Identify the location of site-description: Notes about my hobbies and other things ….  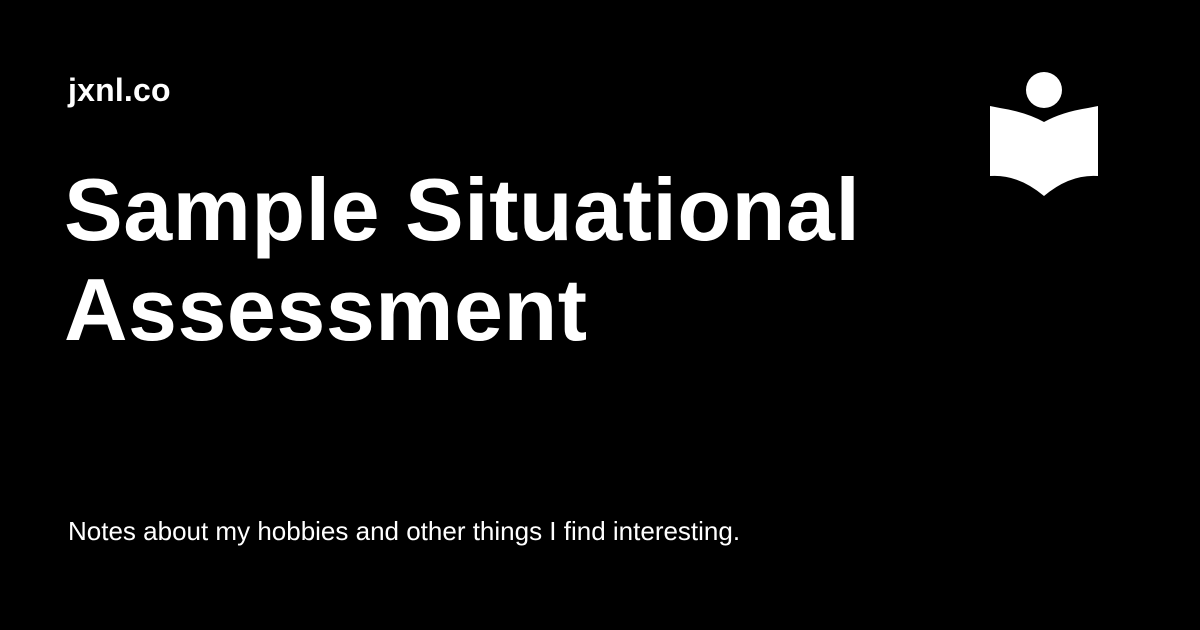
(404, 531).